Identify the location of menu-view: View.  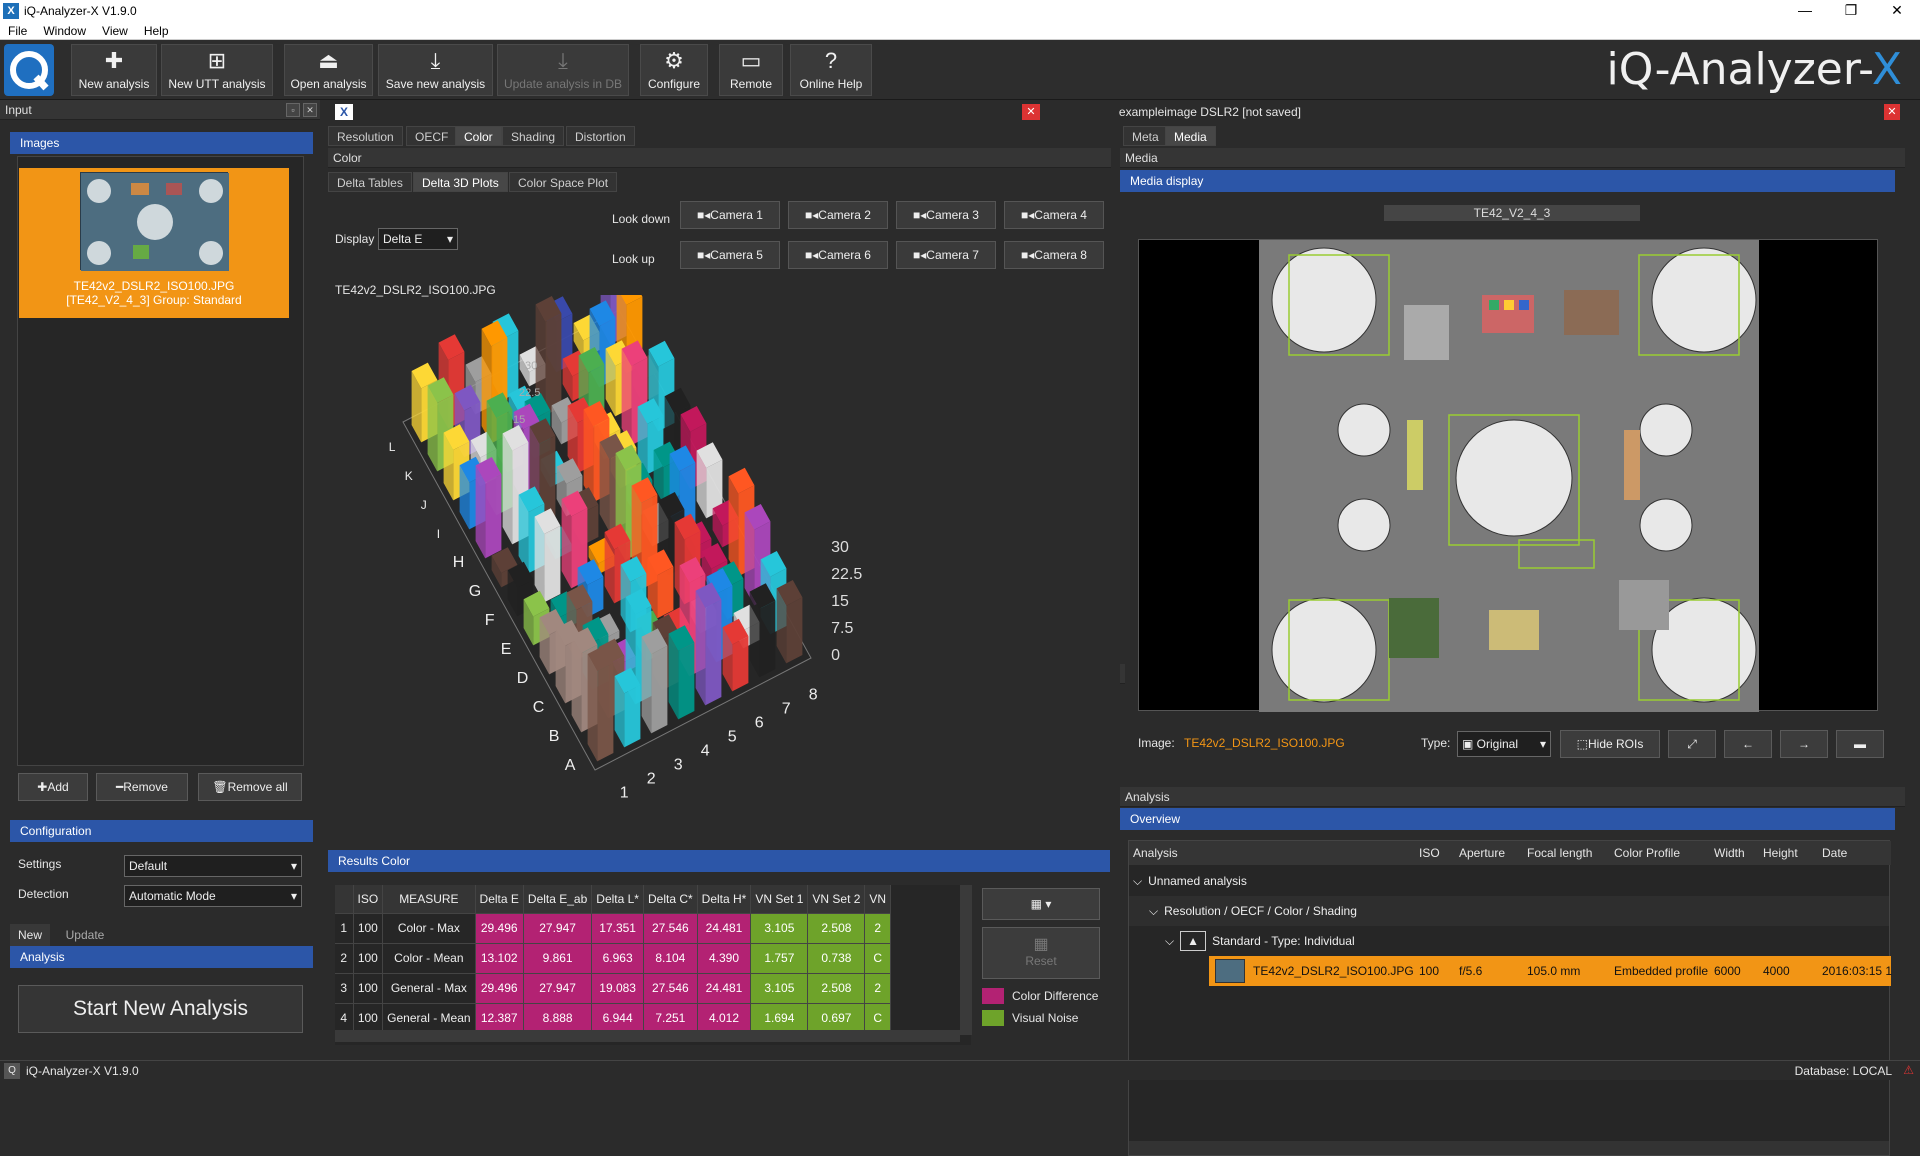
(115, 31).